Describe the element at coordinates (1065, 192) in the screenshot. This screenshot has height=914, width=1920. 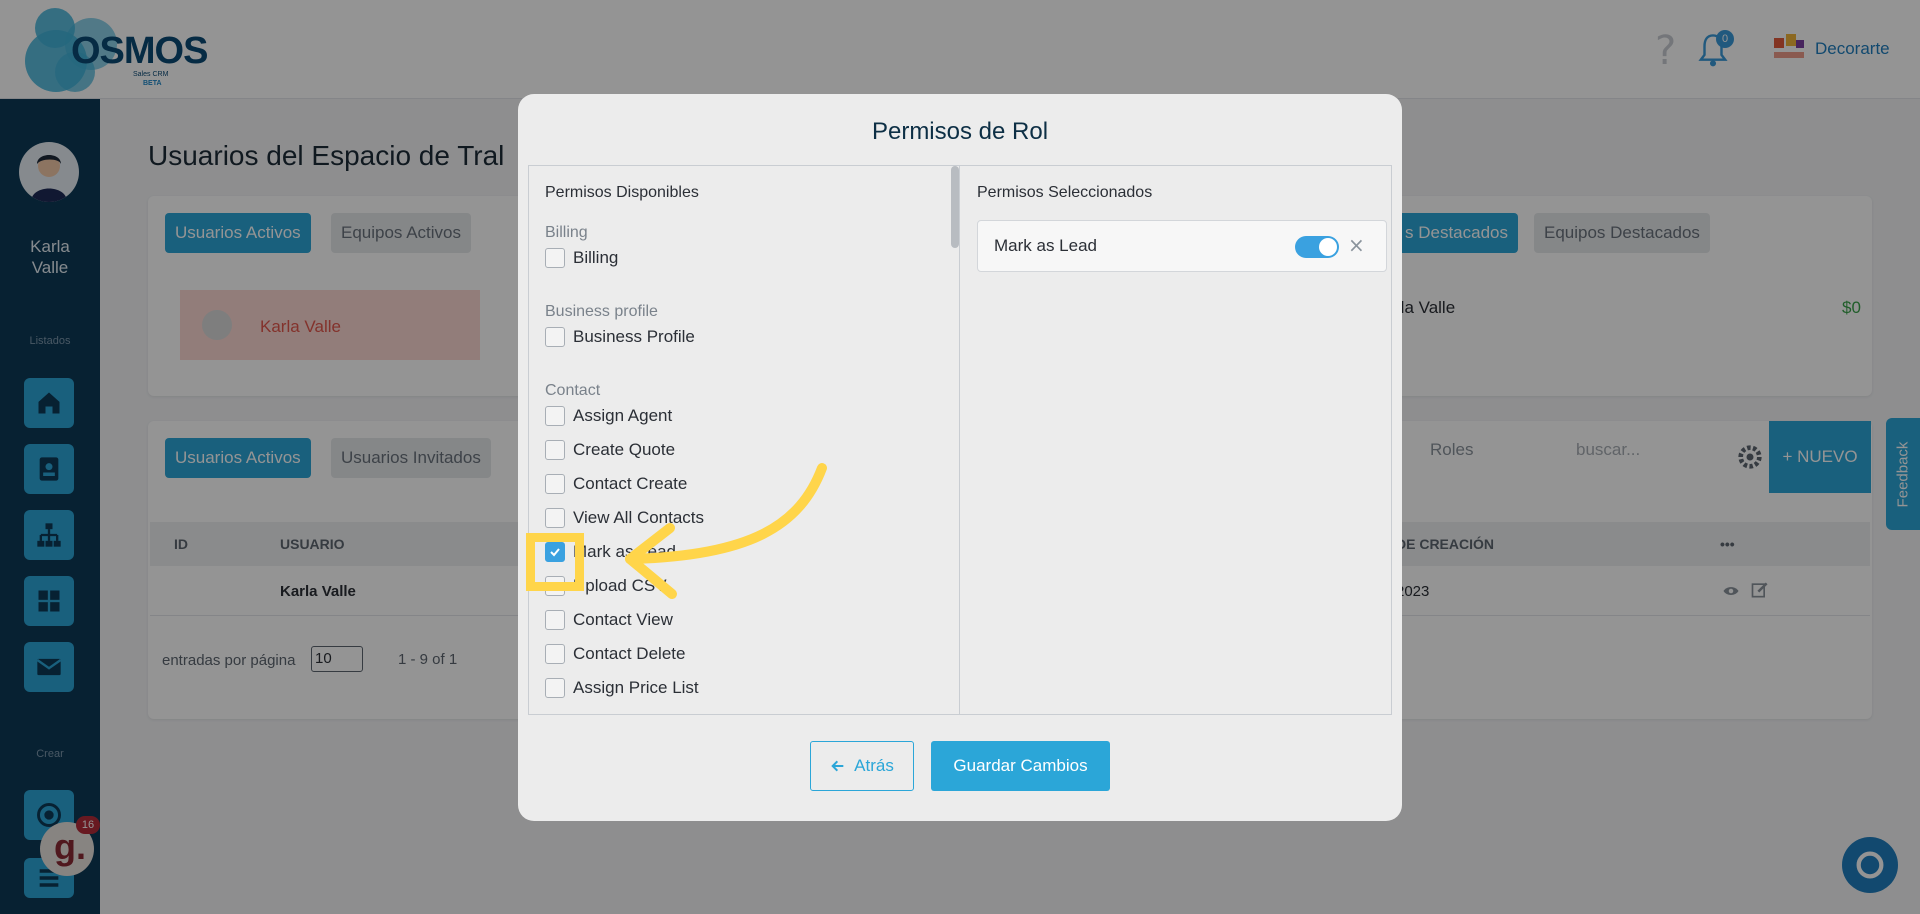
I see `selected-heading: Permisos Seleccionados` at that location.